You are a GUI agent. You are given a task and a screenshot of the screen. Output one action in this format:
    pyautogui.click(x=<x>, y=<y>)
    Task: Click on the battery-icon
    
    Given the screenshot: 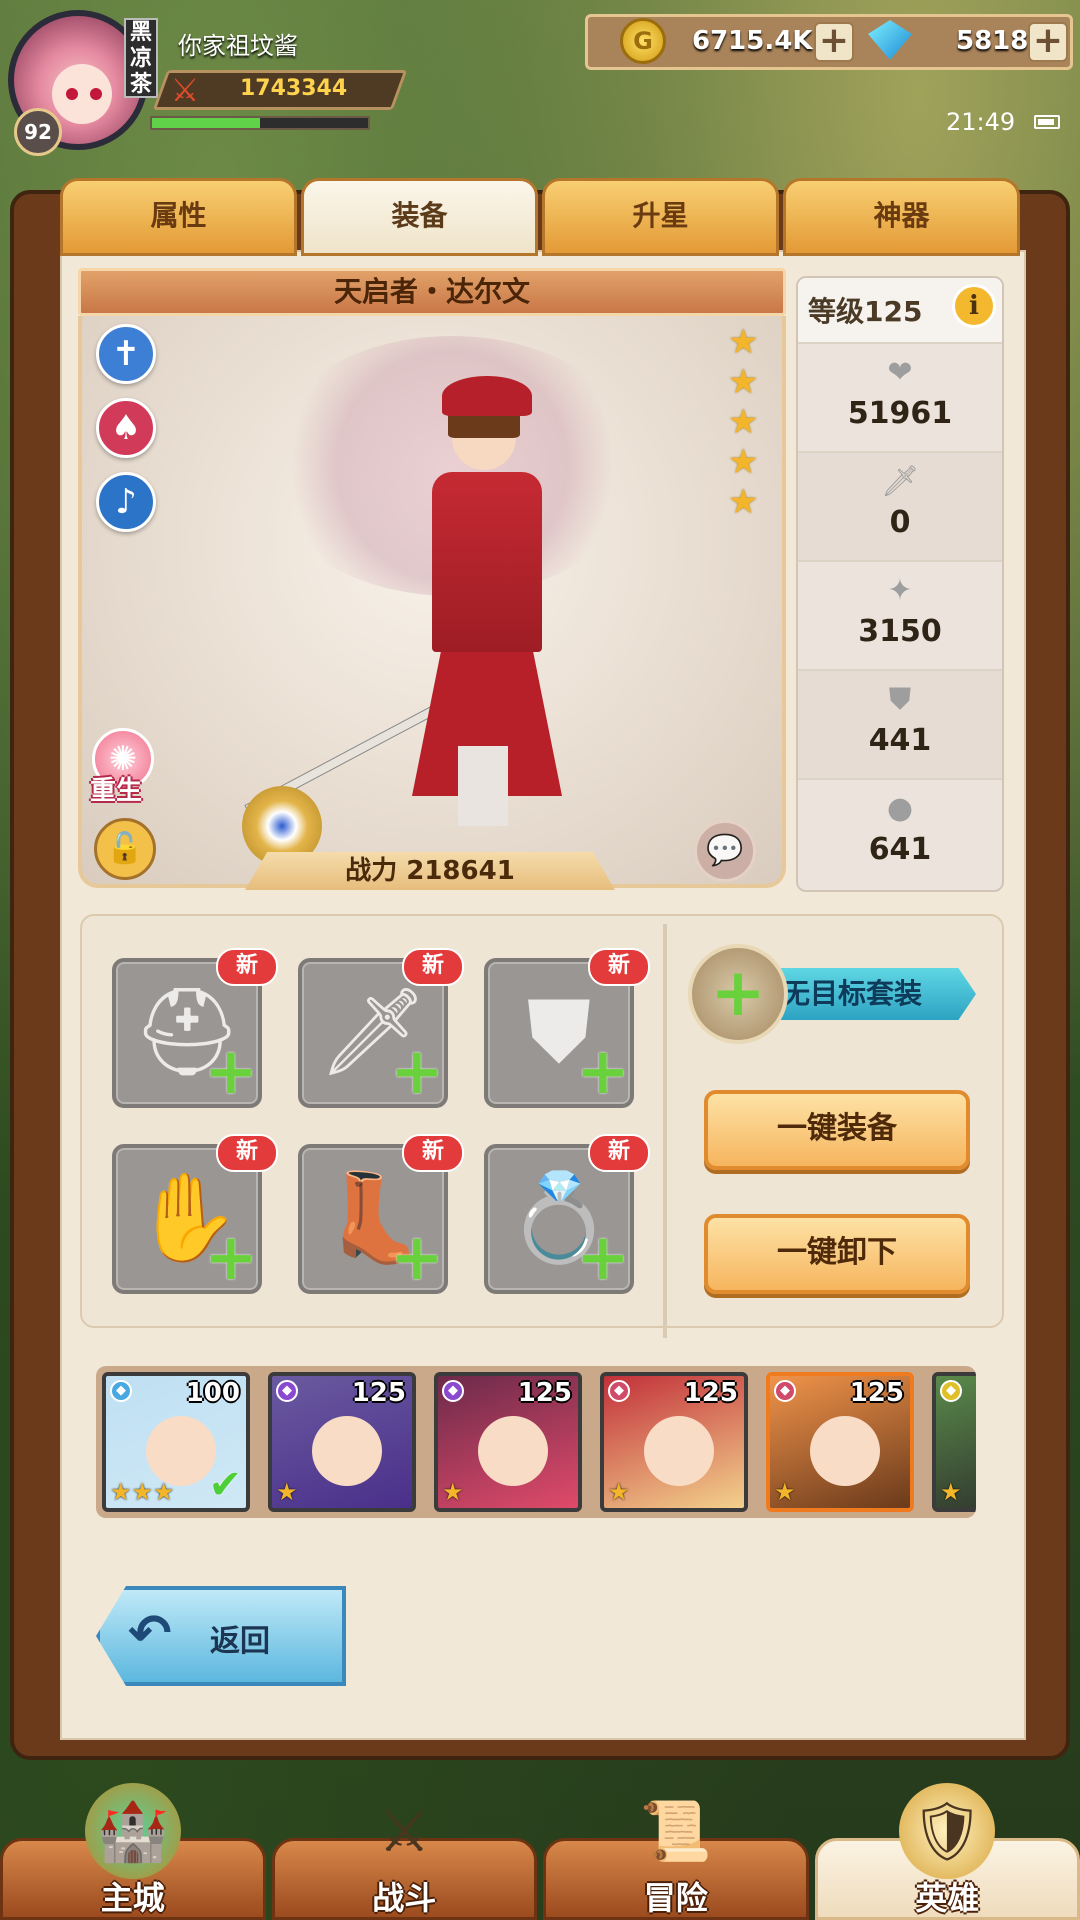 What is the action you would take?
    pyautogui.click(x=1047, y=122)
    